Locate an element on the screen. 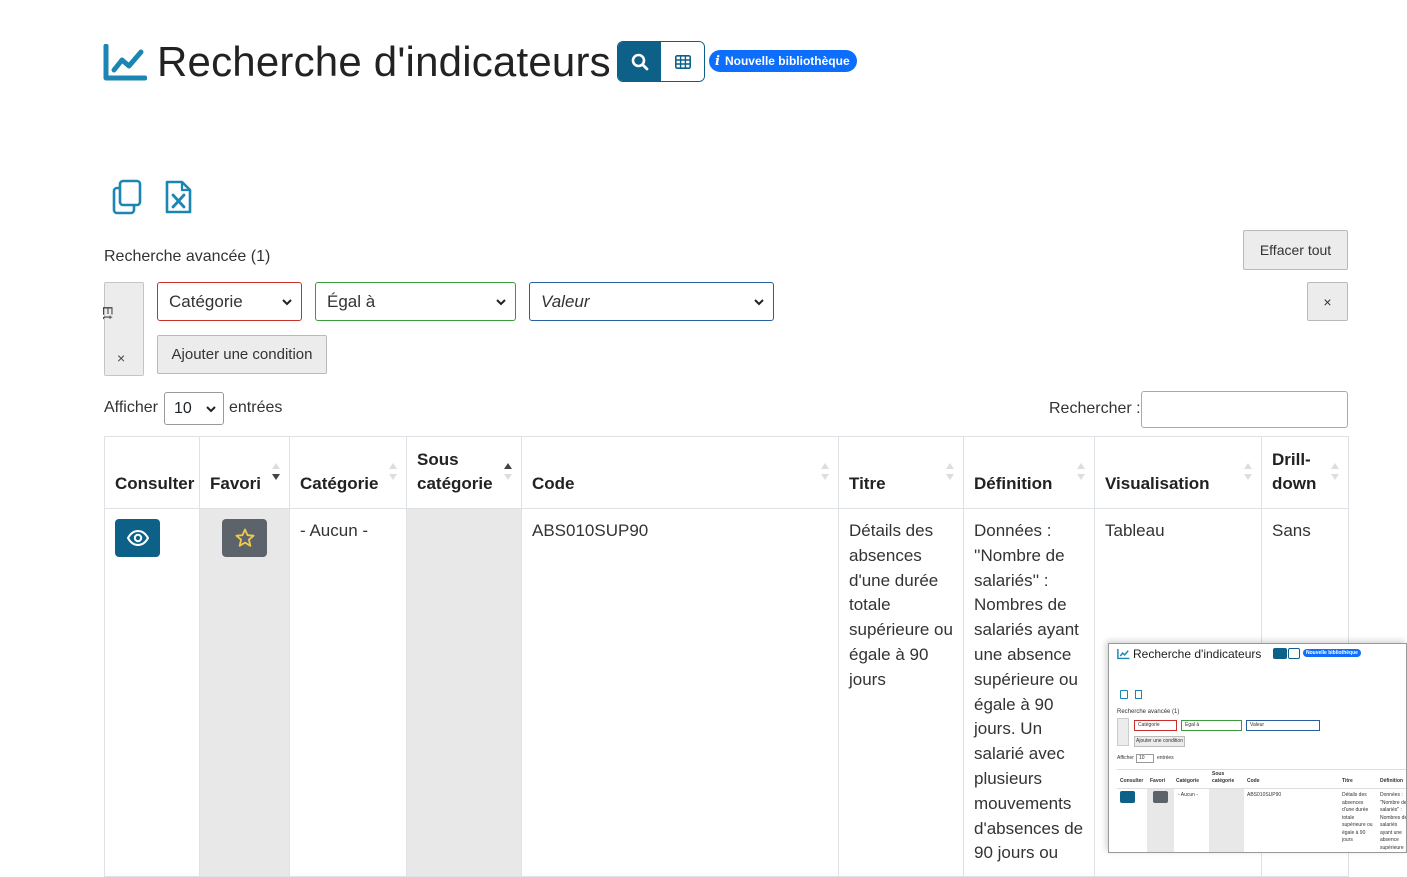 This screenshot has height=877, width=1407. thumbnail-sous-categorie-column is located at coordinates (1226, 820).